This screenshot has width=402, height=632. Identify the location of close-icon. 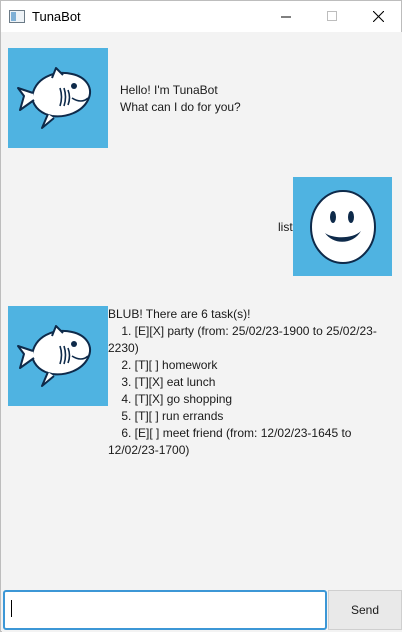
(378, 16).